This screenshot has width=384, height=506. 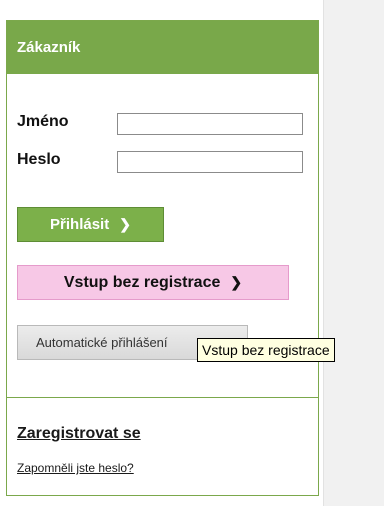 What do you see at coordinates (162, 397) in the screenshot?
I see `divider` at bounding box center [162, 397].